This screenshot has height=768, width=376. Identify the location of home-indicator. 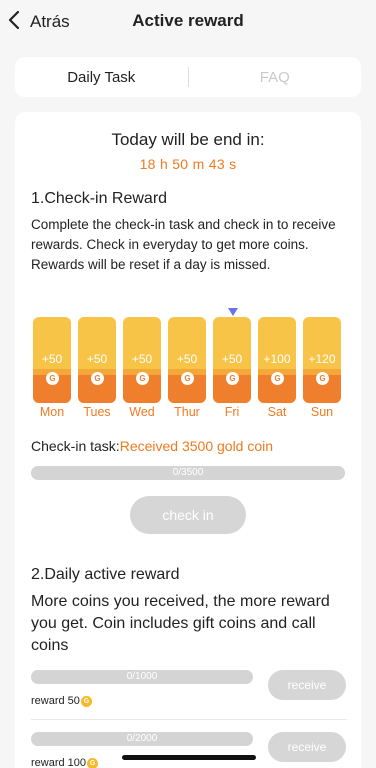
(189, 757).